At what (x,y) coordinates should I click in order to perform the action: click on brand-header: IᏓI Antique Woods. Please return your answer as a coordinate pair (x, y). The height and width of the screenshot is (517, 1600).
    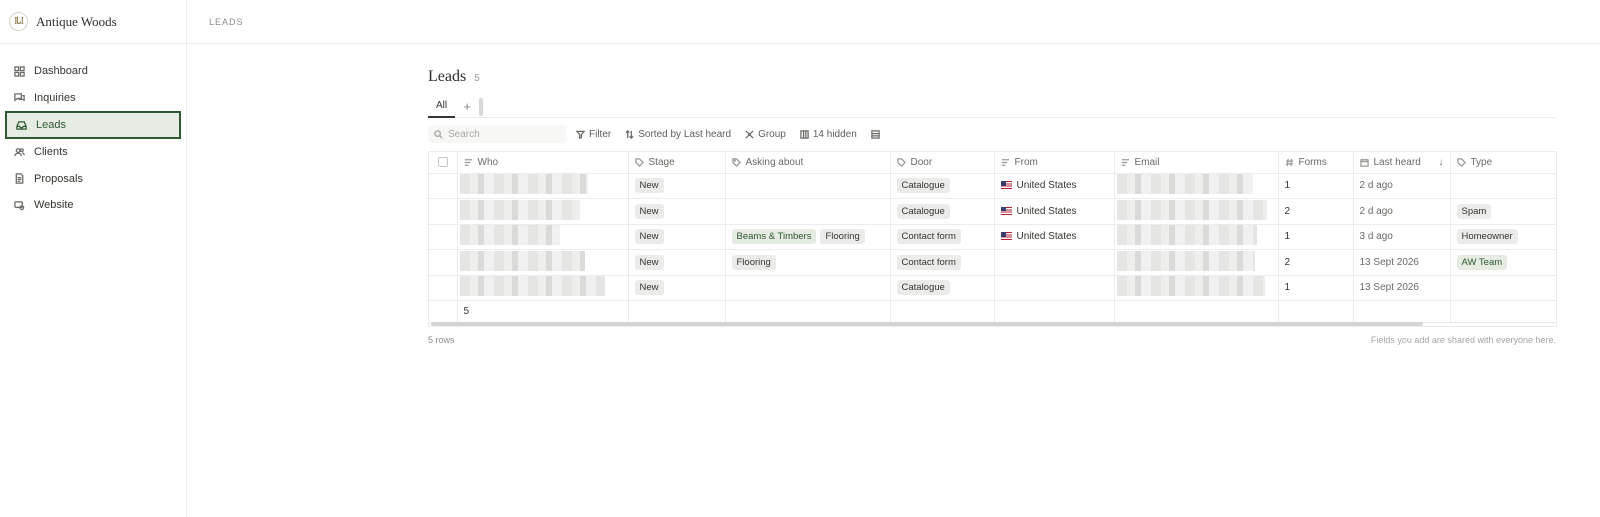
    Looking at the image, I should click on (93, 22).